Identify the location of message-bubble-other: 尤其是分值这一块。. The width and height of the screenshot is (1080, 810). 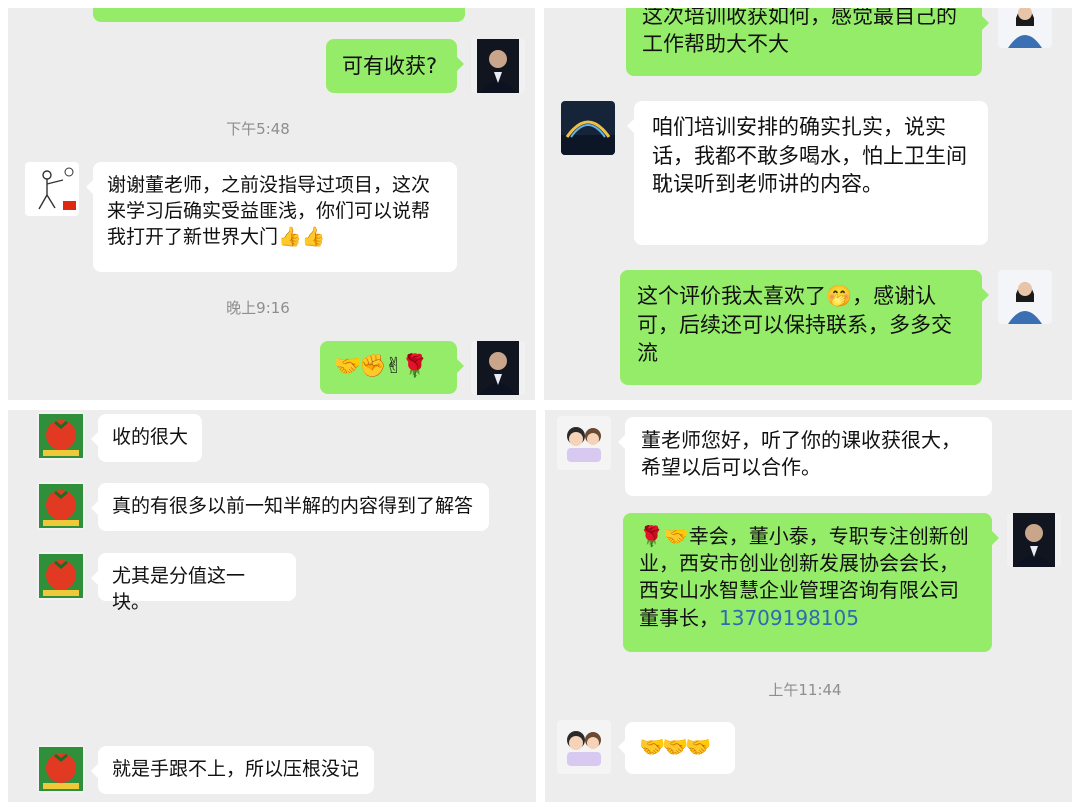
(193, 583).